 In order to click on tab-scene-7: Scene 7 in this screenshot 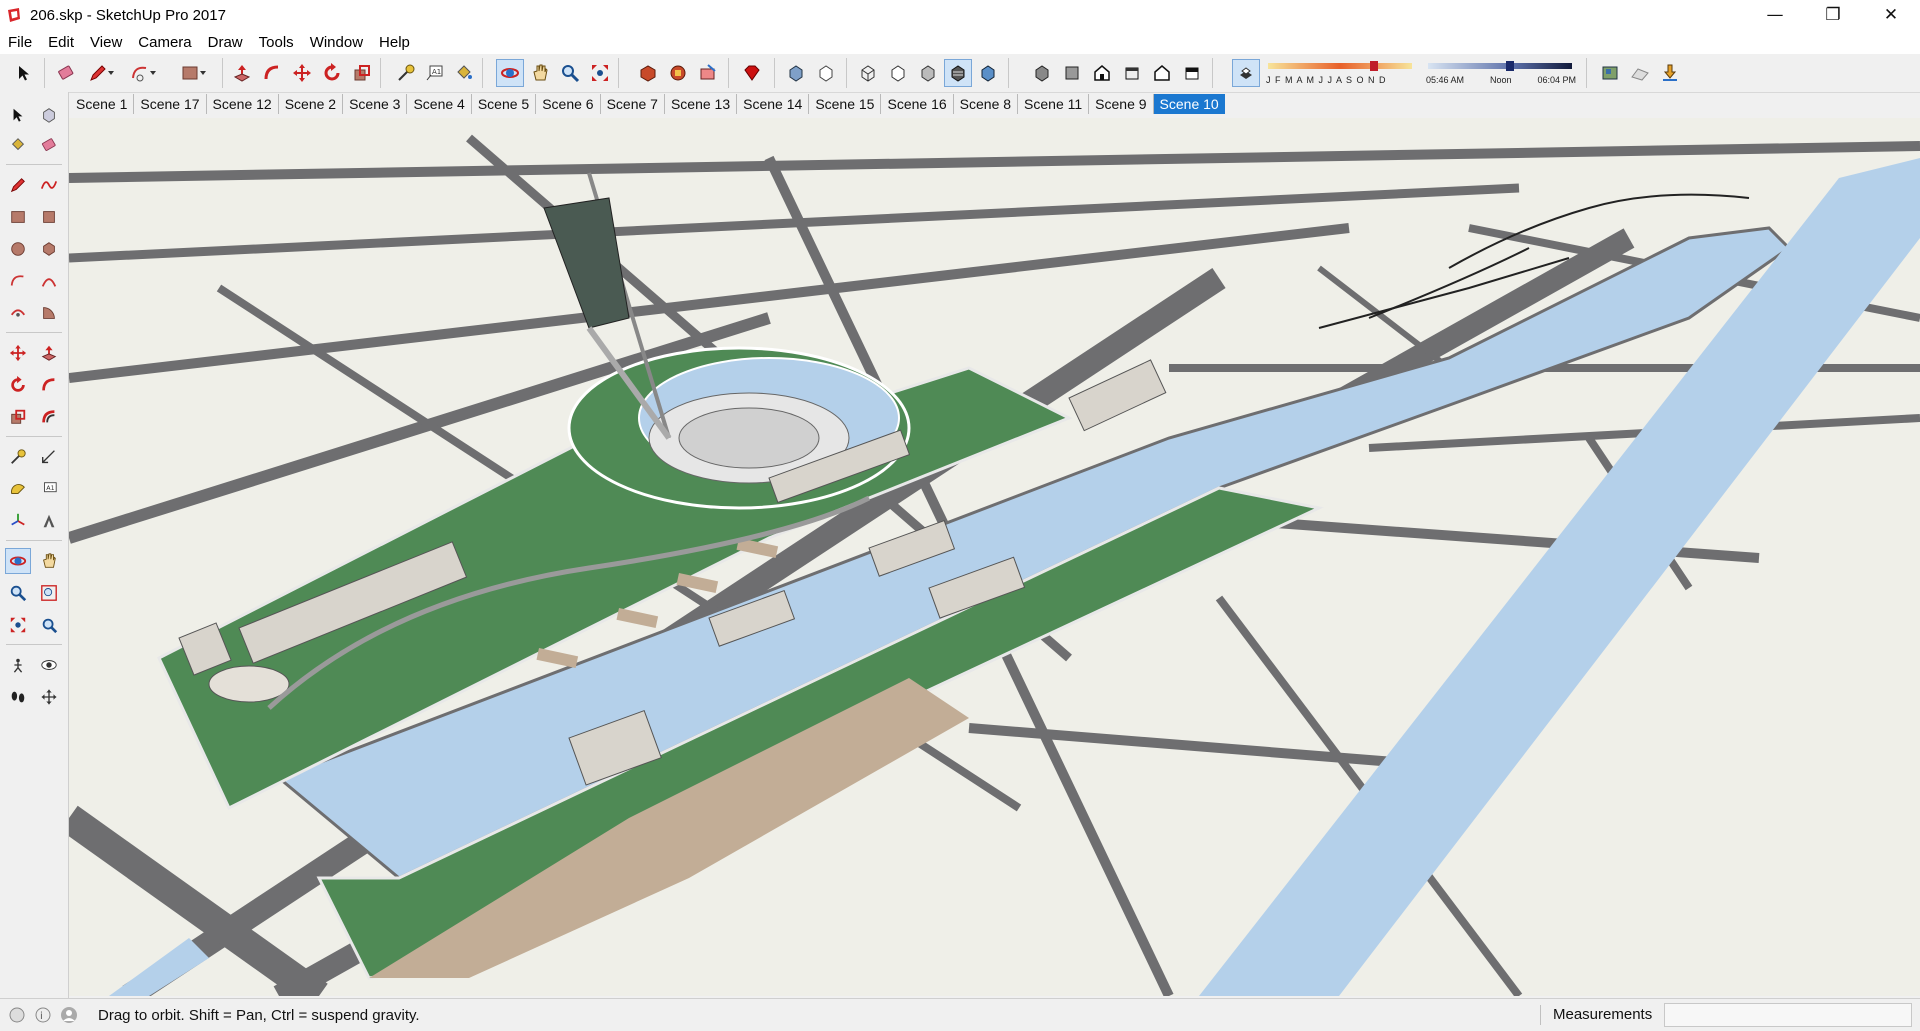, I will do `click(633, 104)`.